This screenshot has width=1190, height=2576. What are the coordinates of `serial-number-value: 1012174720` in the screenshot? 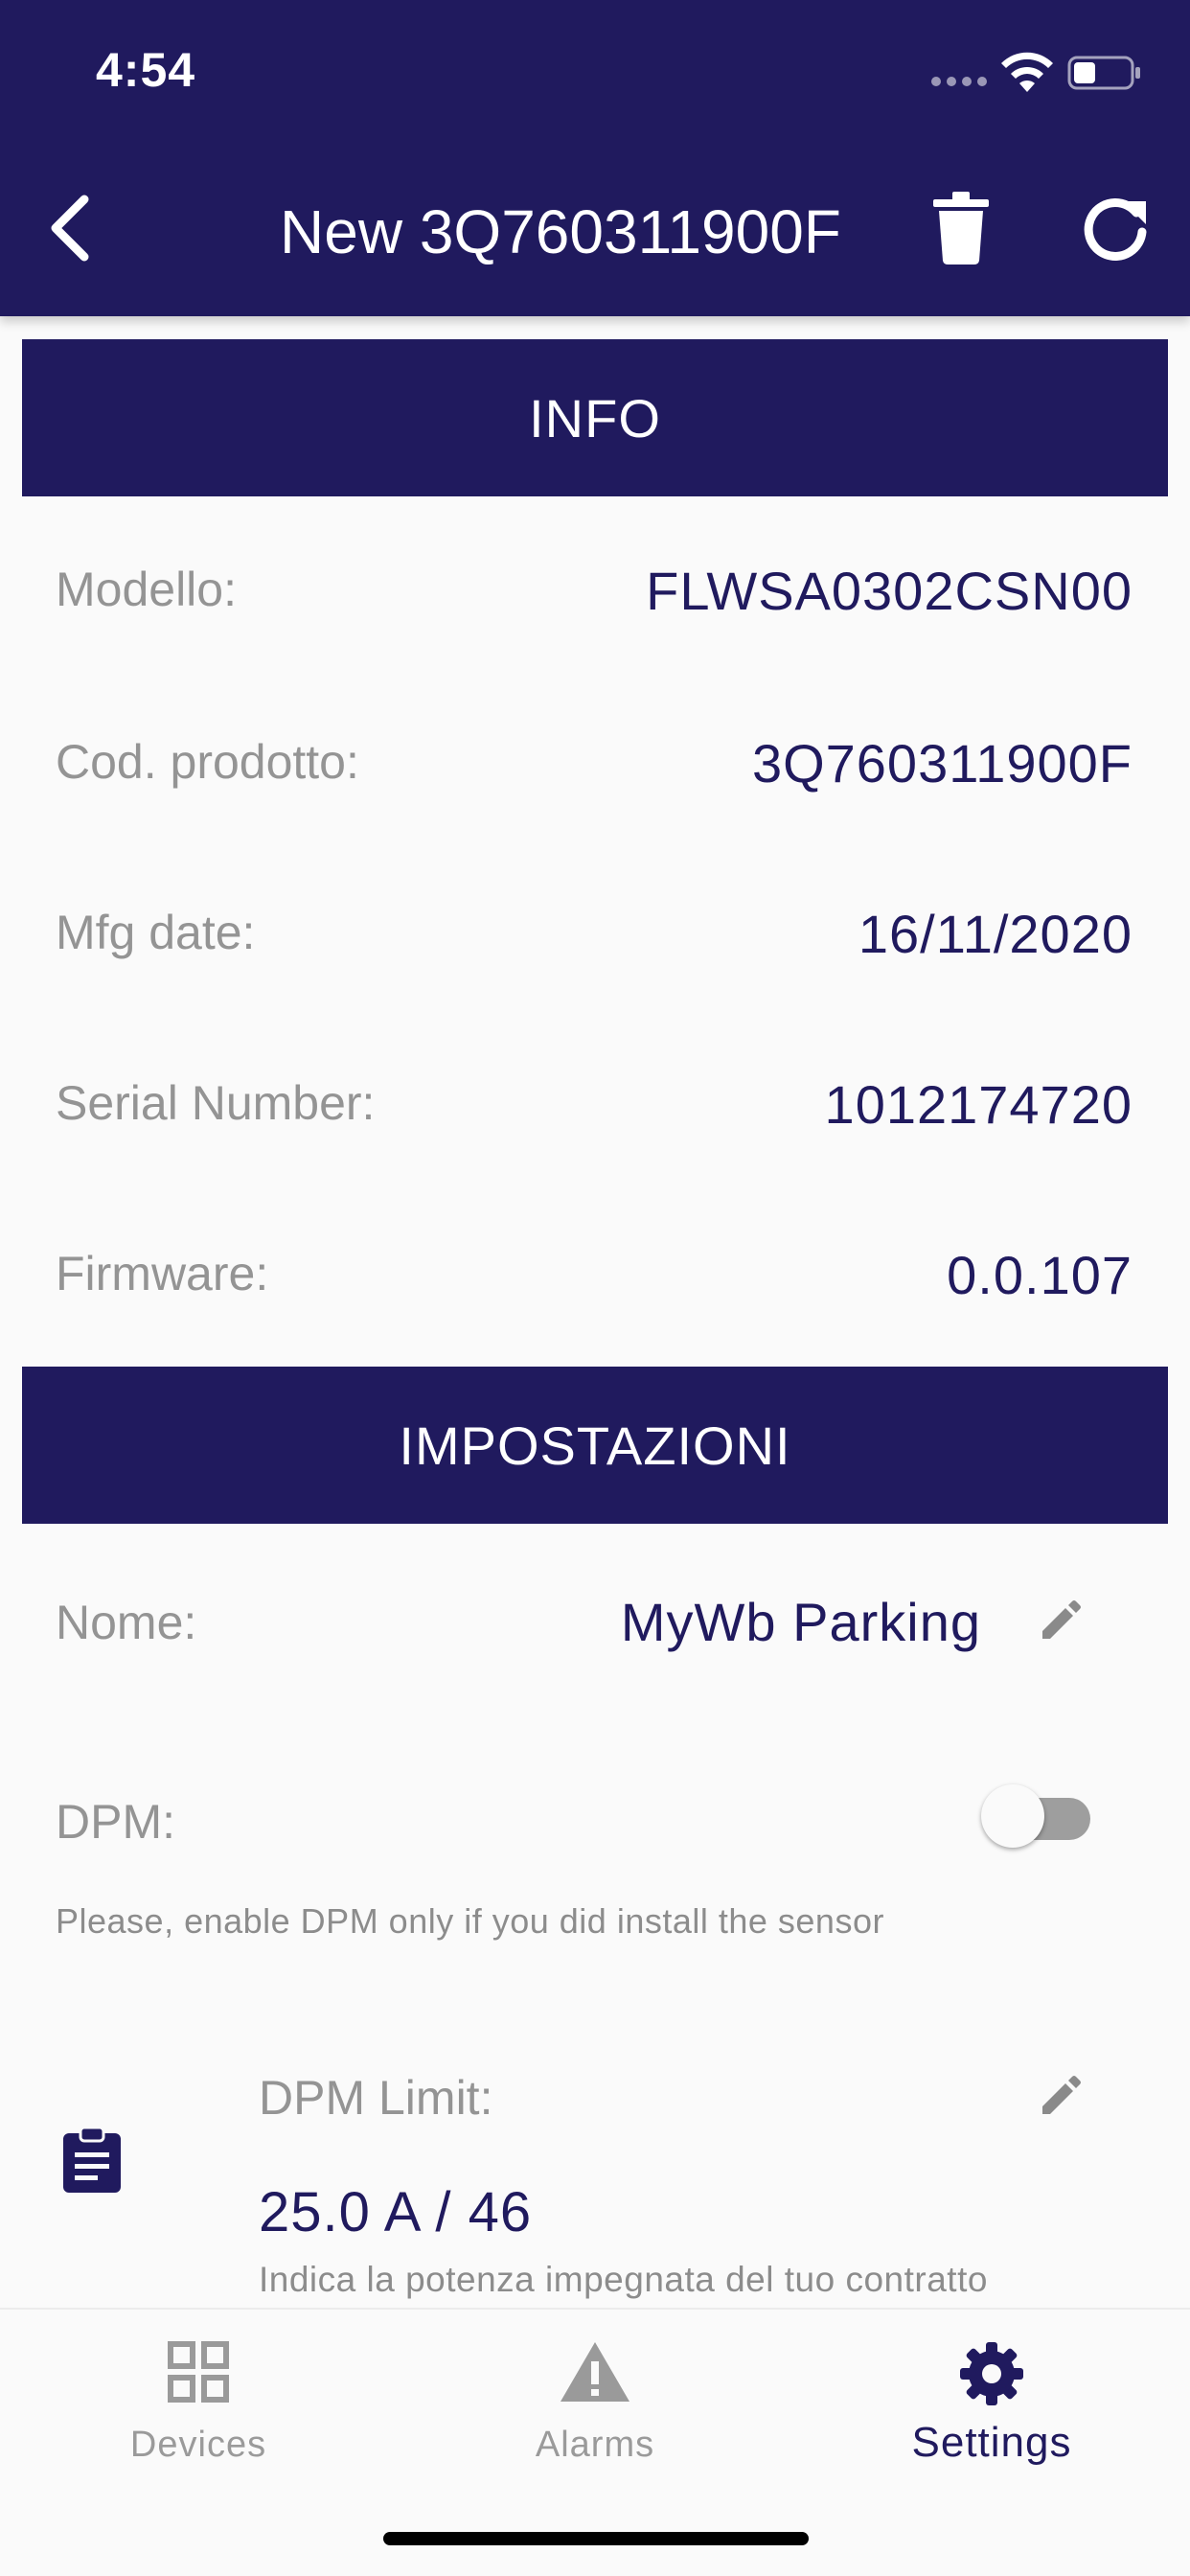 It's located at (979, 1104).